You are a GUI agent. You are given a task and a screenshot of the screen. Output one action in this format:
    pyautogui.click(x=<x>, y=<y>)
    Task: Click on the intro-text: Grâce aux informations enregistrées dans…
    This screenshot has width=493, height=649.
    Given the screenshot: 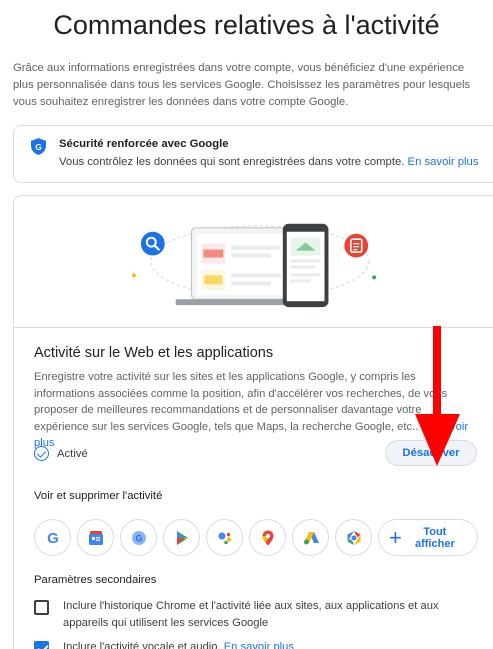 What is the action you would take?
    pyautogui.click(x=242, y=85)
    